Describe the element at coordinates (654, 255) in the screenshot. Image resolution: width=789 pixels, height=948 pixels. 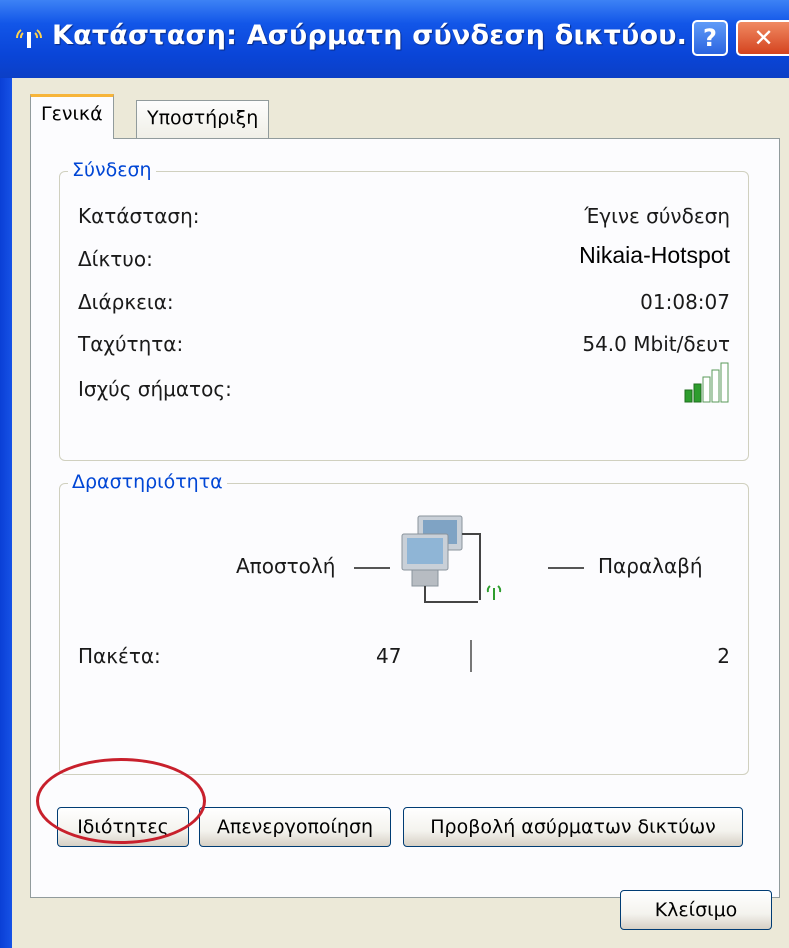
I see `network-value: Nikaia-Hotspot` at that location.